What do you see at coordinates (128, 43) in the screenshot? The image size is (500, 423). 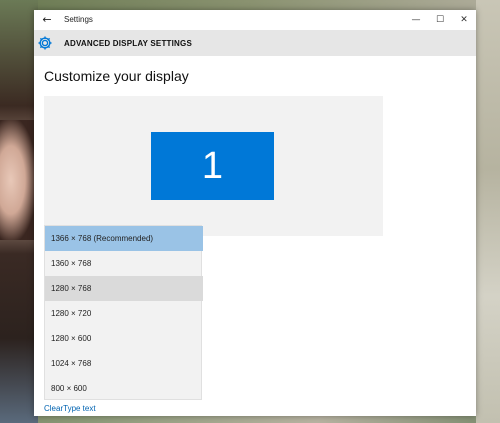 I see `page-title: ADVANCED DISPLAY SETTINGS` at bounding box center [128, 43].